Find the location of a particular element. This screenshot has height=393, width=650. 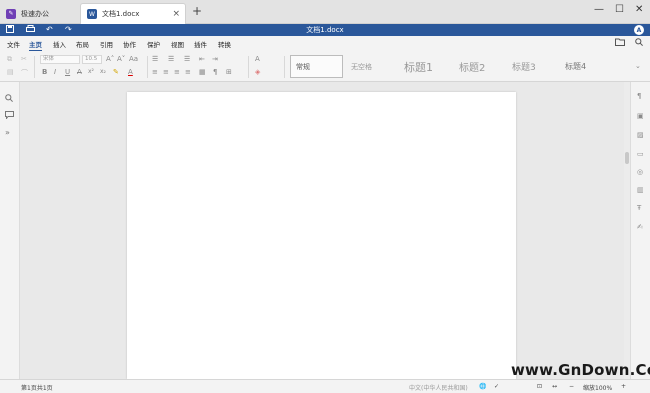

document-title: 文档1.docx is located at coordinates (325, 30).